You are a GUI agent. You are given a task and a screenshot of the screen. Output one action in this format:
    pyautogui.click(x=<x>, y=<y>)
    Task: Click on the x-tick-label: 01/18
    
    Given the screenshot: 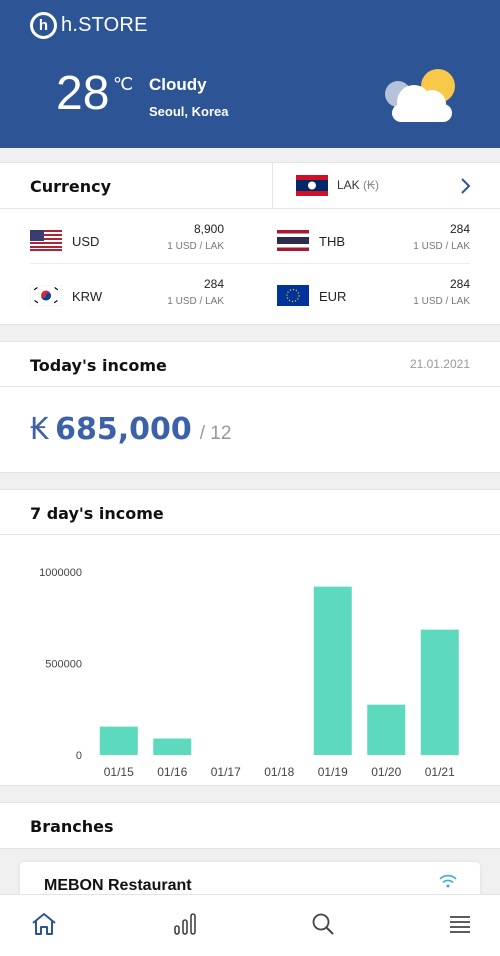 What is the action you would take?
    pyautogui.click(x=279, y=772)
    